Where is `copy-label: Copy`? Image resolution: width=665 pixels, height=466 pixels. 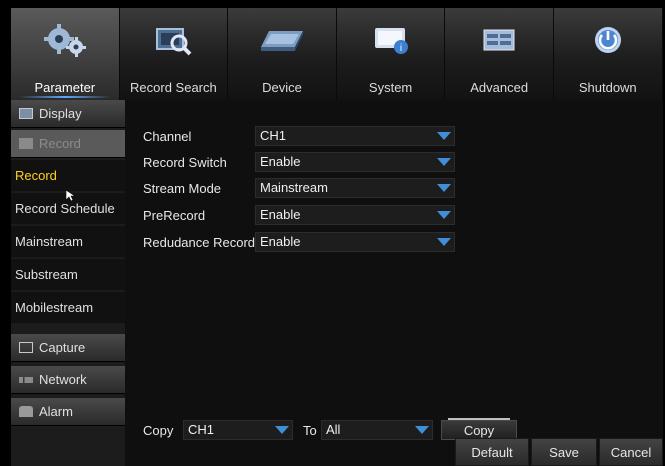 copy-label: Copy is located at coordinates (158, 430).